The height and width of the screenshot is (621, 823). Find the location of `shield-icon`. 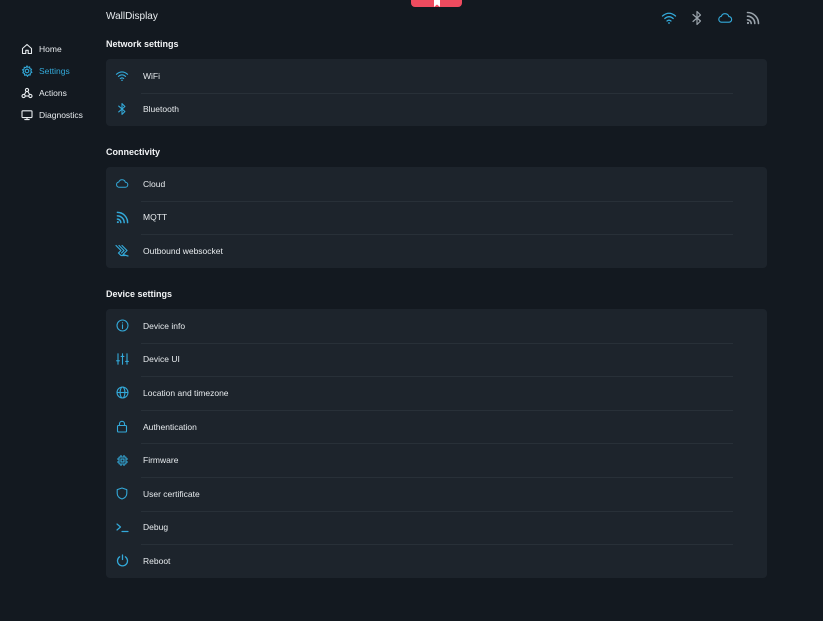

shield-icon is located at coordinates (122, 494).